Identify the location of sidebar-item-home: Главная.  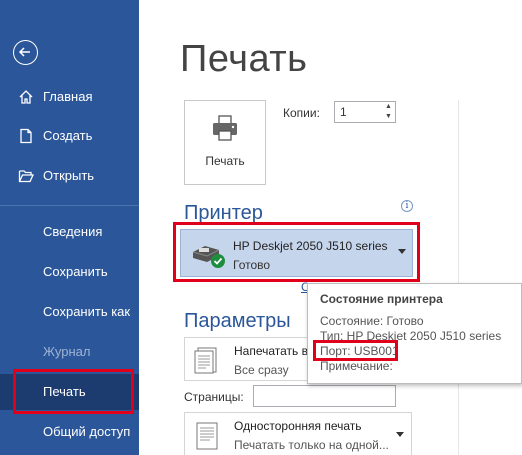
(69, 97).